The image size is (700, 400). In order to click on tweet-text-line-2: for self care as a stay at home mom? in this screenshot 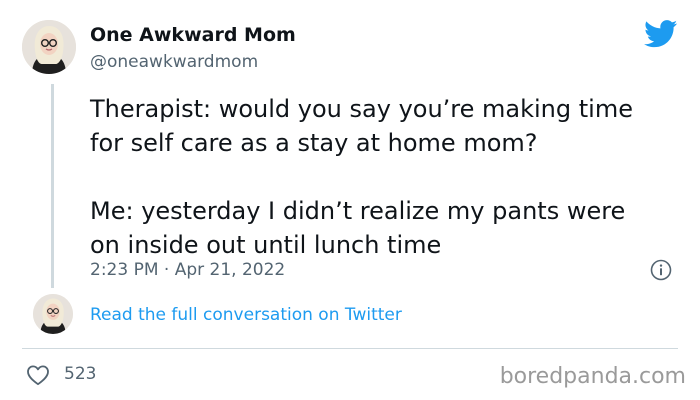, I will do `click(314, 143)`.